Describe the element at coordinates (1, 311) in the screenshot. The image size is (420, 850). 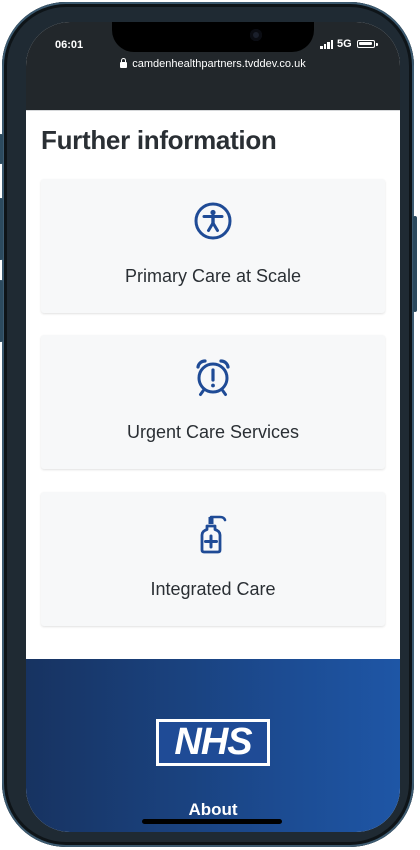
I see `volume-down-button` at that location.